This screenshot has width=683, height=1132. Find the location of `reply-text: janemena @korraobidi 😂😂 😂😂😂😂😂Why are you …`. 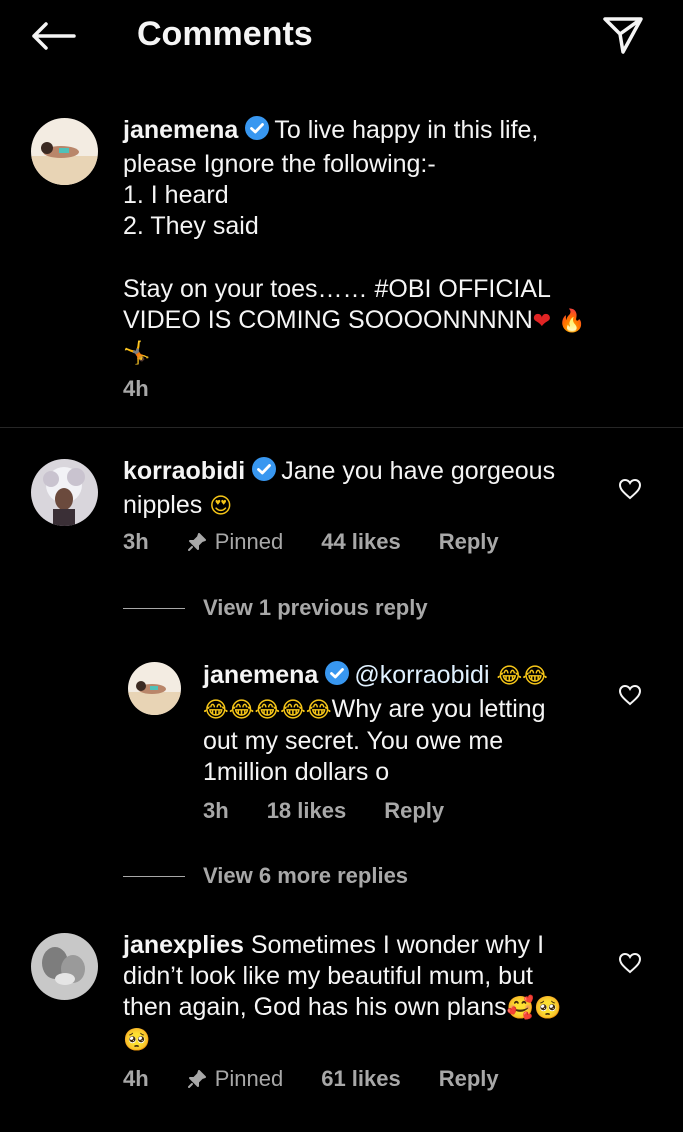

reply-text: janemena @korraobidi 😂😂 😂😂😂😂😂Why are you … is located at coordinates (403, 724).